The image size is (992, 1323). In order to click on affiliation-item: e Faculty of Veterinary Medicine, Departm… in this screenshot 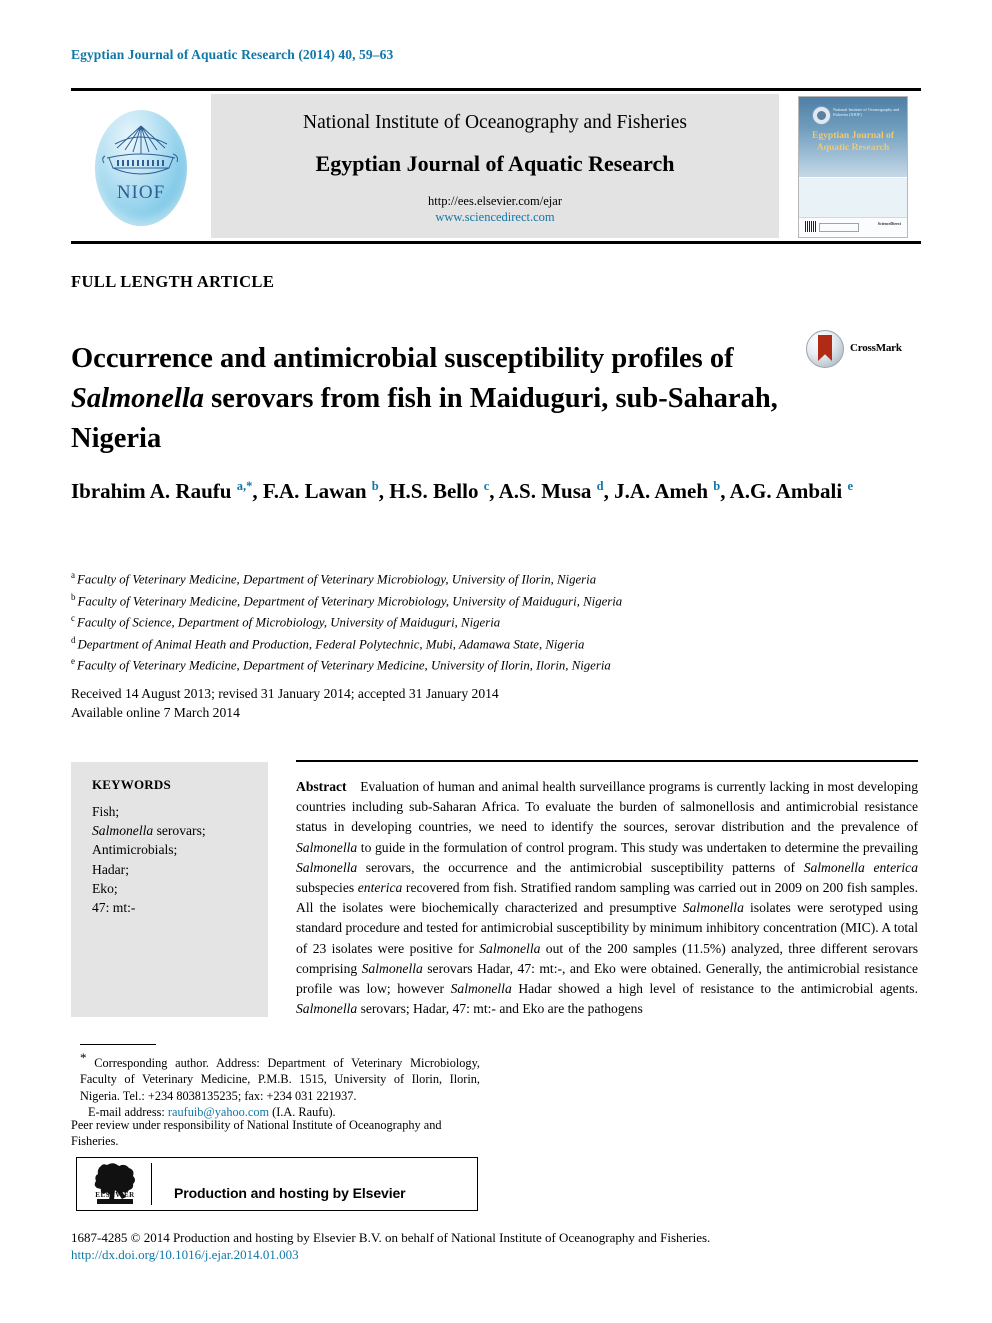, I will do `click(486, 664)`.